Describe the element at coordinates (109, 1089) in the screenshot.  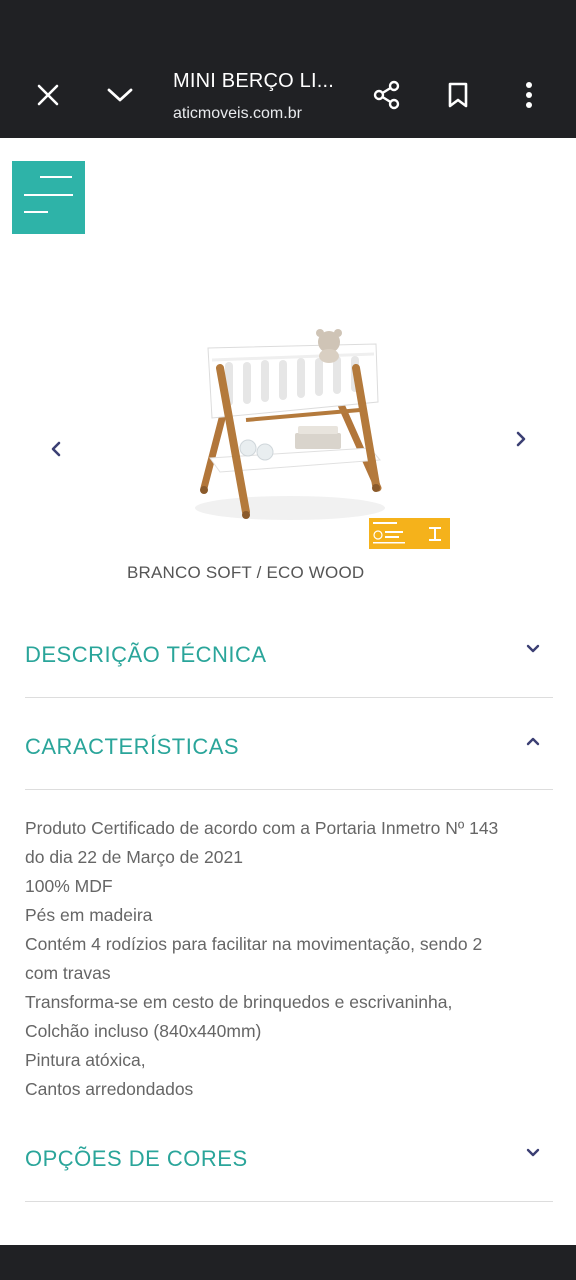
I see `list-item: Cantos arredondados` at that location.